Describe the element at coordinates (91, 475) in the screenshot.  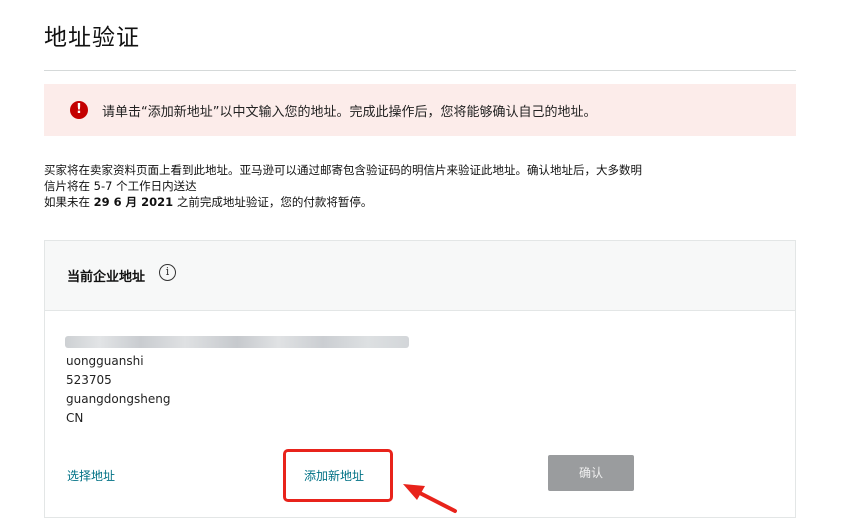
I see `select-address-link: 选择地址` at that location.